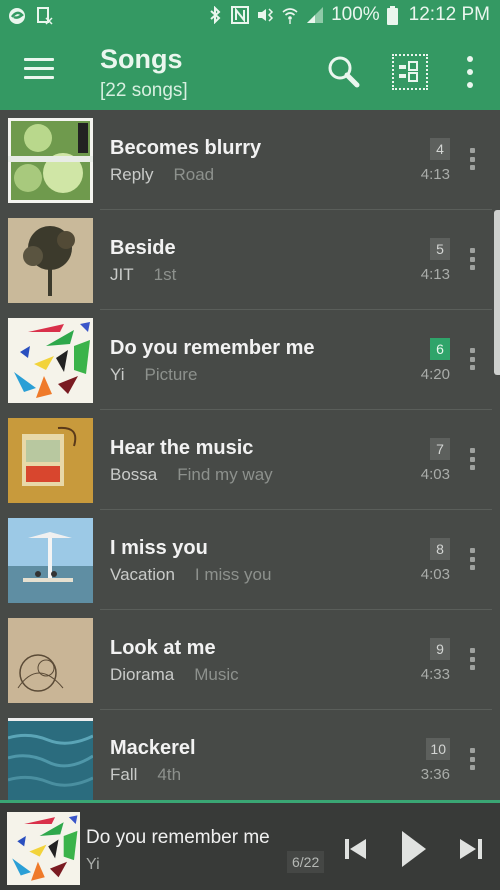 This screenshot has height=890, width=500. I want to click on next-button, so click(472, 849).